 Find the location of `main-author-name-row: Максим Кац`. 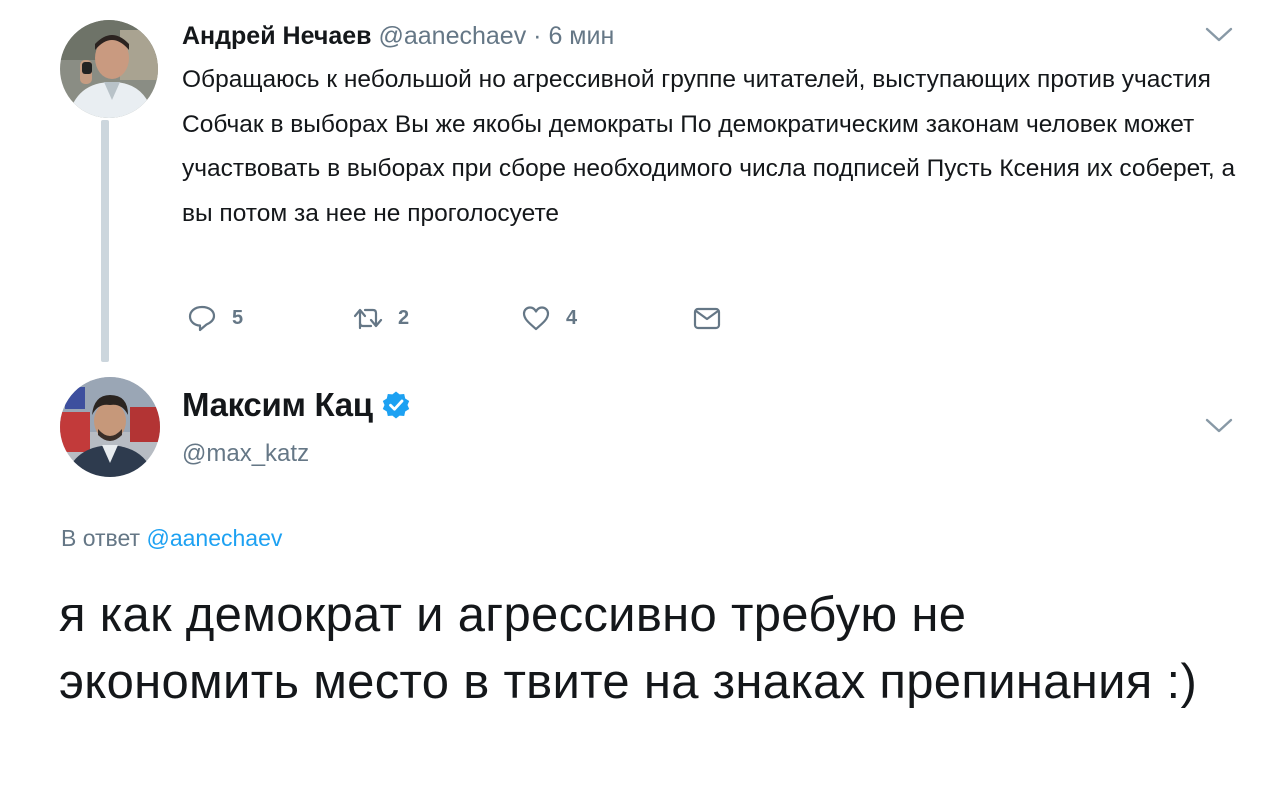

main-author-name-row: Максим Кац is located at coordinates (296, 405).